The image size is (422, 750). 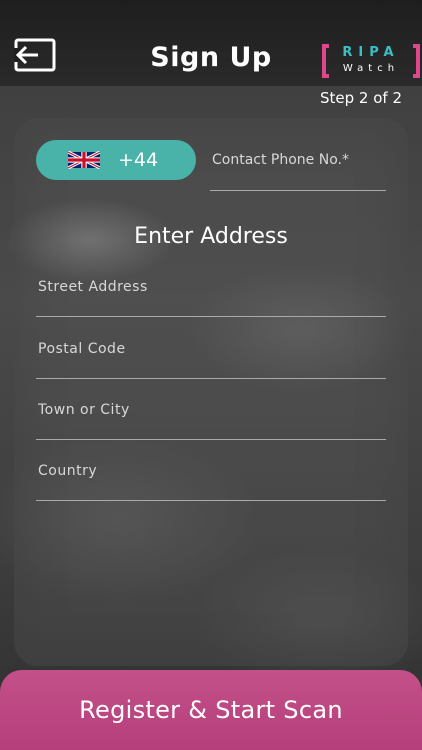 I want to click on street-address-field, so click(x=213, y=296).